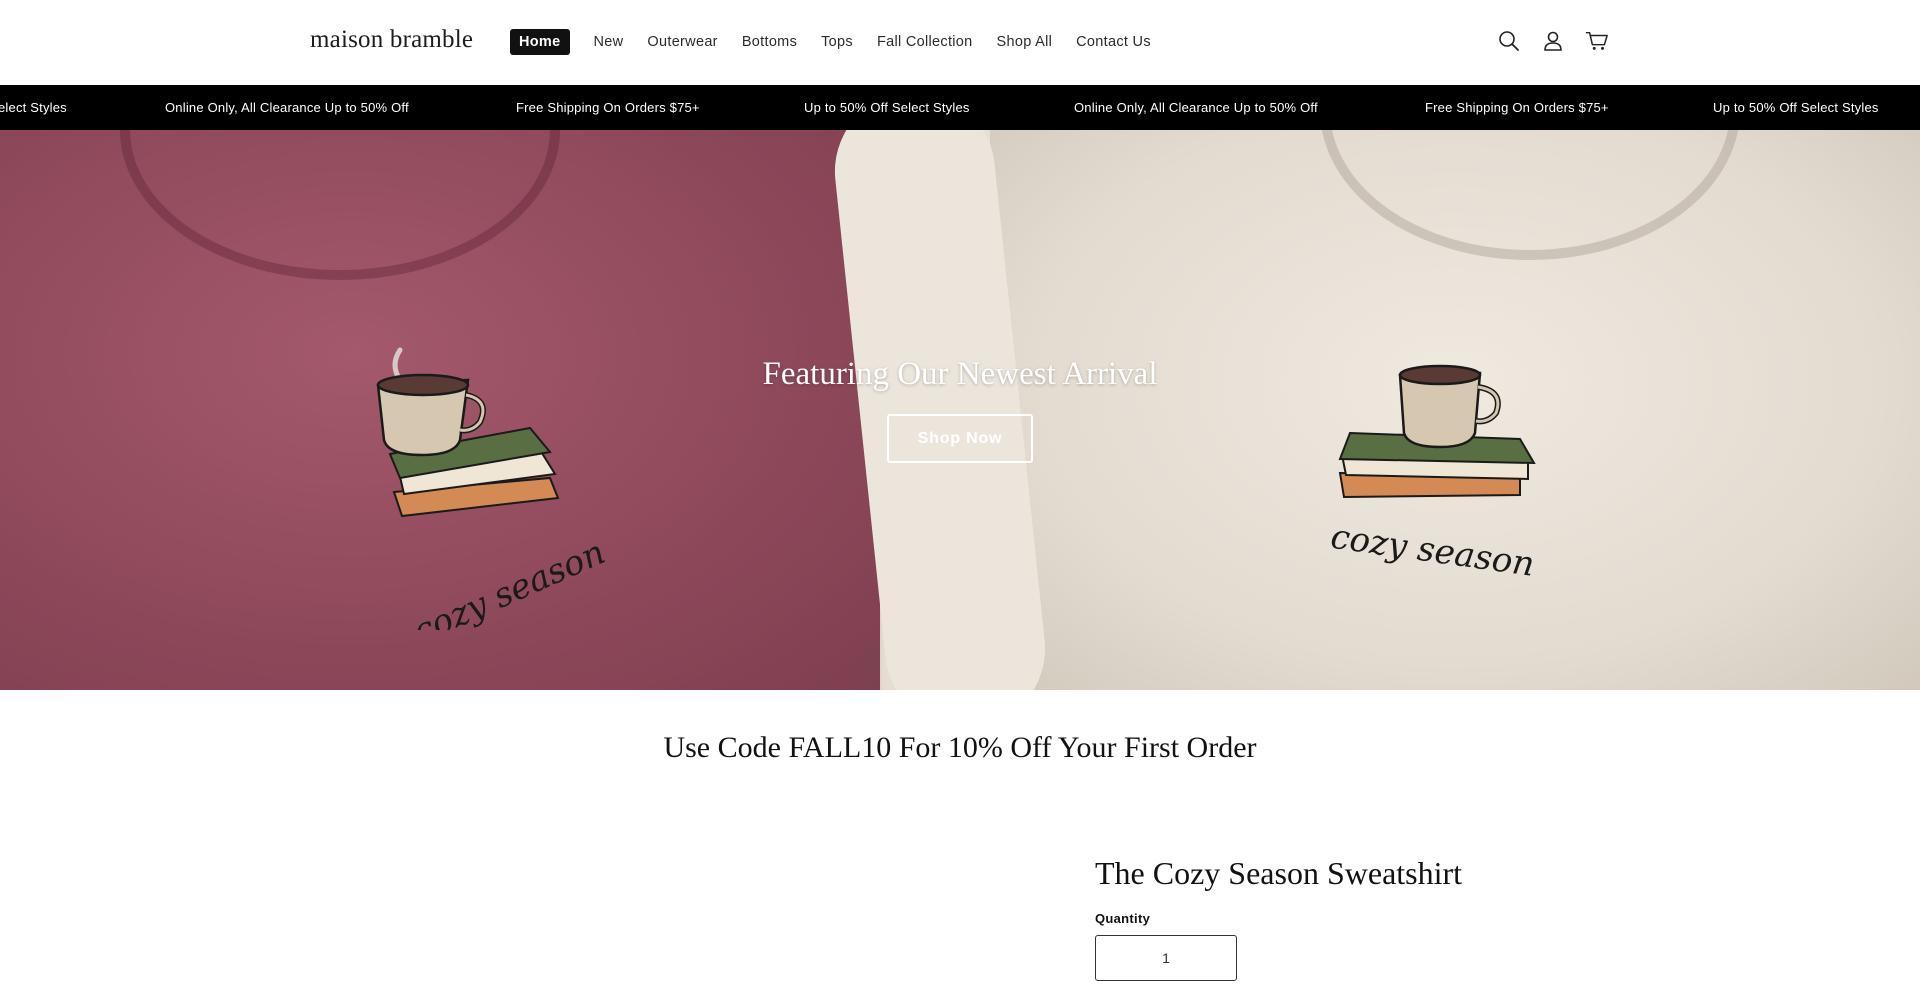  Describe the element at coordinates (33, 107) in the screenshot. I see `announcement-item: elect Styles` at that location.